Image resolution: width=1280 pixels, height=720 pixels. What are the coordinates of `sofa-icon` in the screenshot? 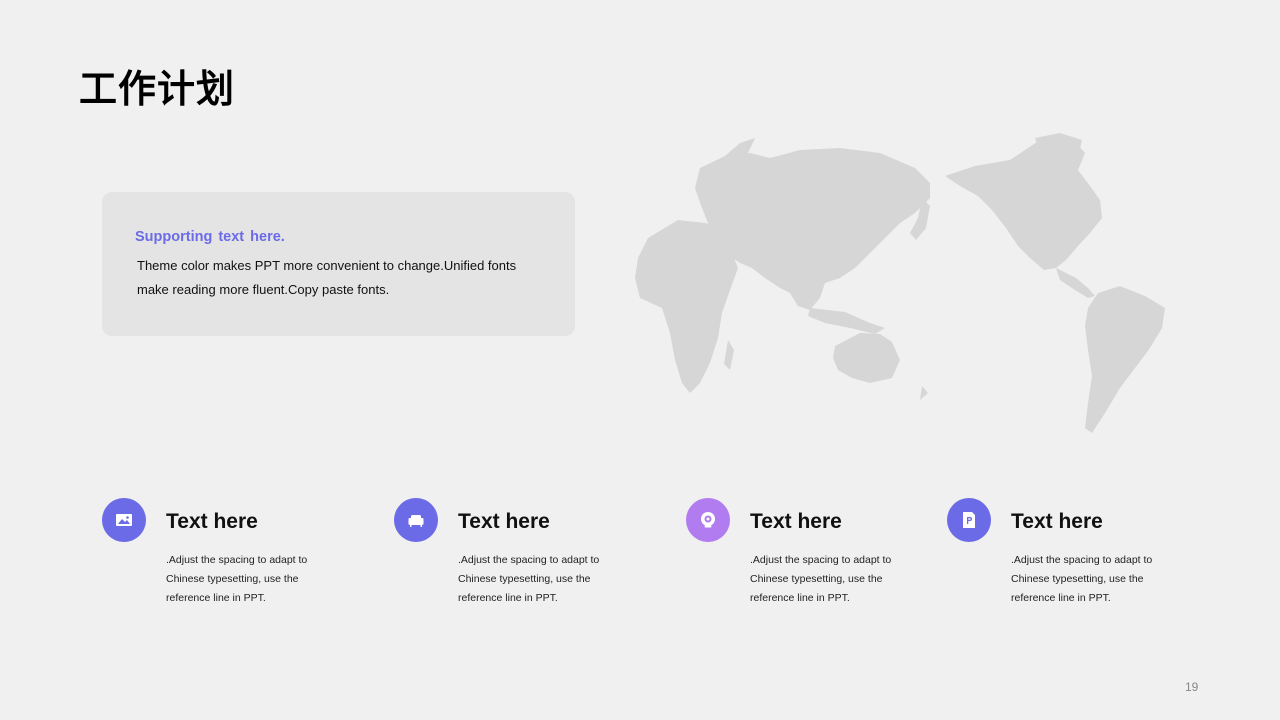 It's located at (416, 521).